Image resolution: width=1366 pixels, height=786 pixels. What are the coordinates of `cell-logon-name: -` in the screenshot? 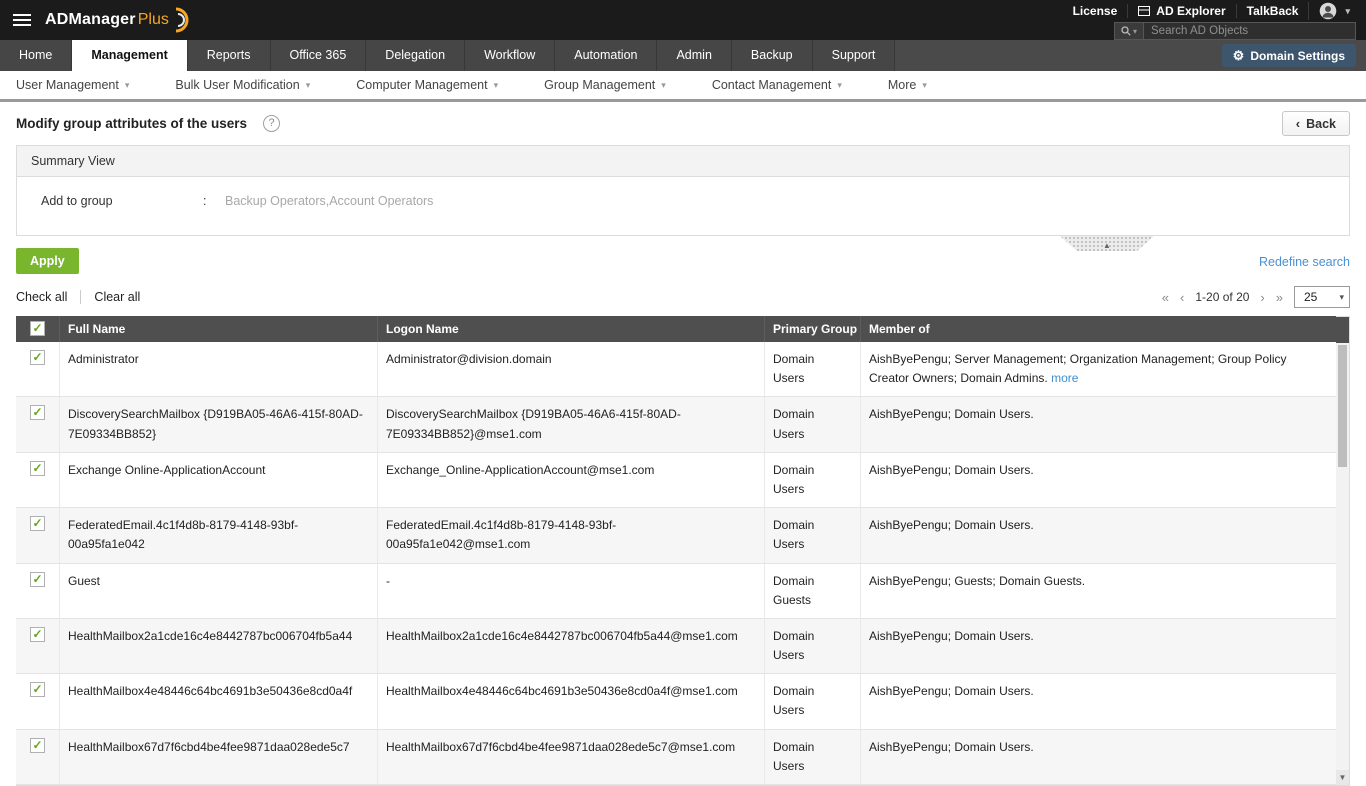 It's located at (571, 590).